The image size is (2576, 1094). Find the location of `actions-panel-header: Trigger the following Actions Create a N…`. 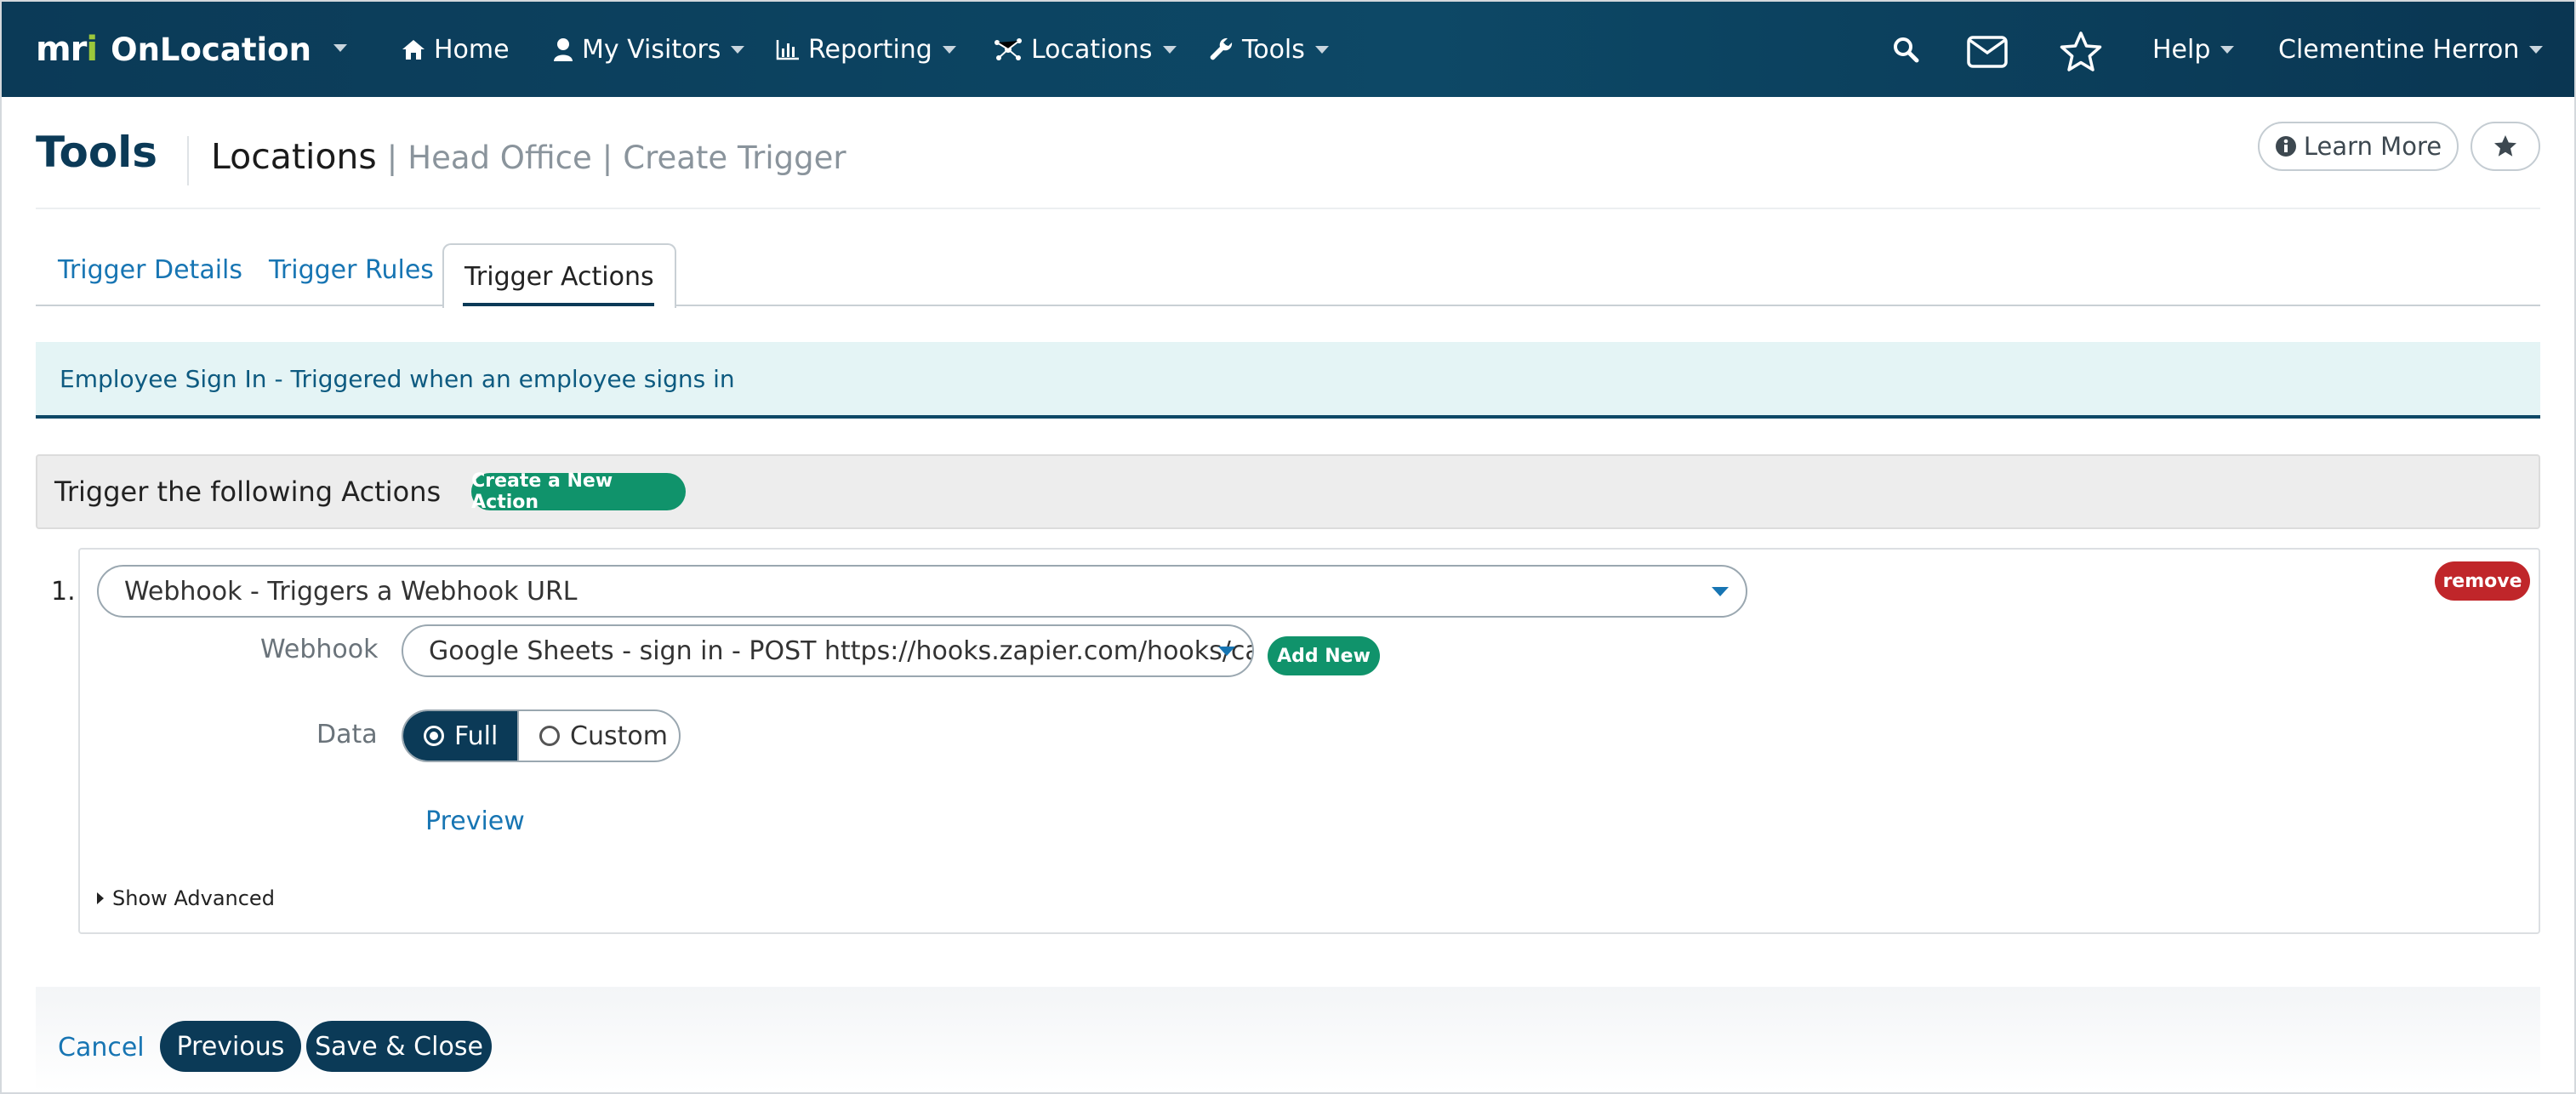

actions-panel-header: Trigger the following Actions Create a N… is located at coordinates (1288, 492).